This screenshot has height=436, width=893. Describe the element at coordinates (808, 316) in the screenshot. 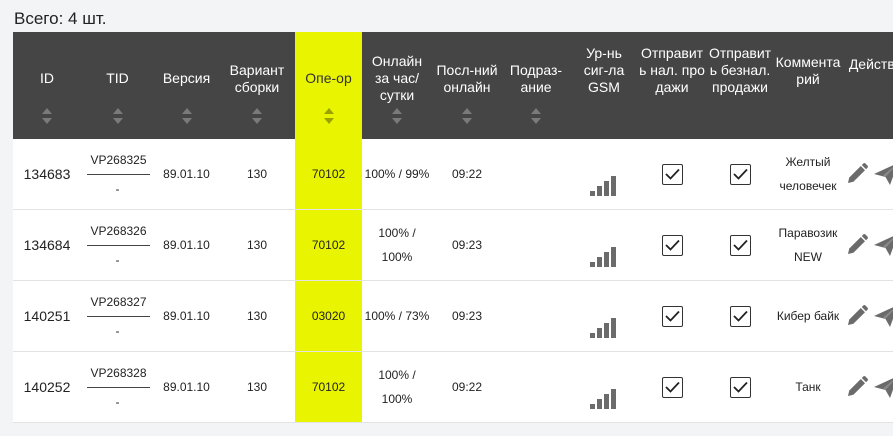

I see `cell-comment: Кибер байк` at that location.